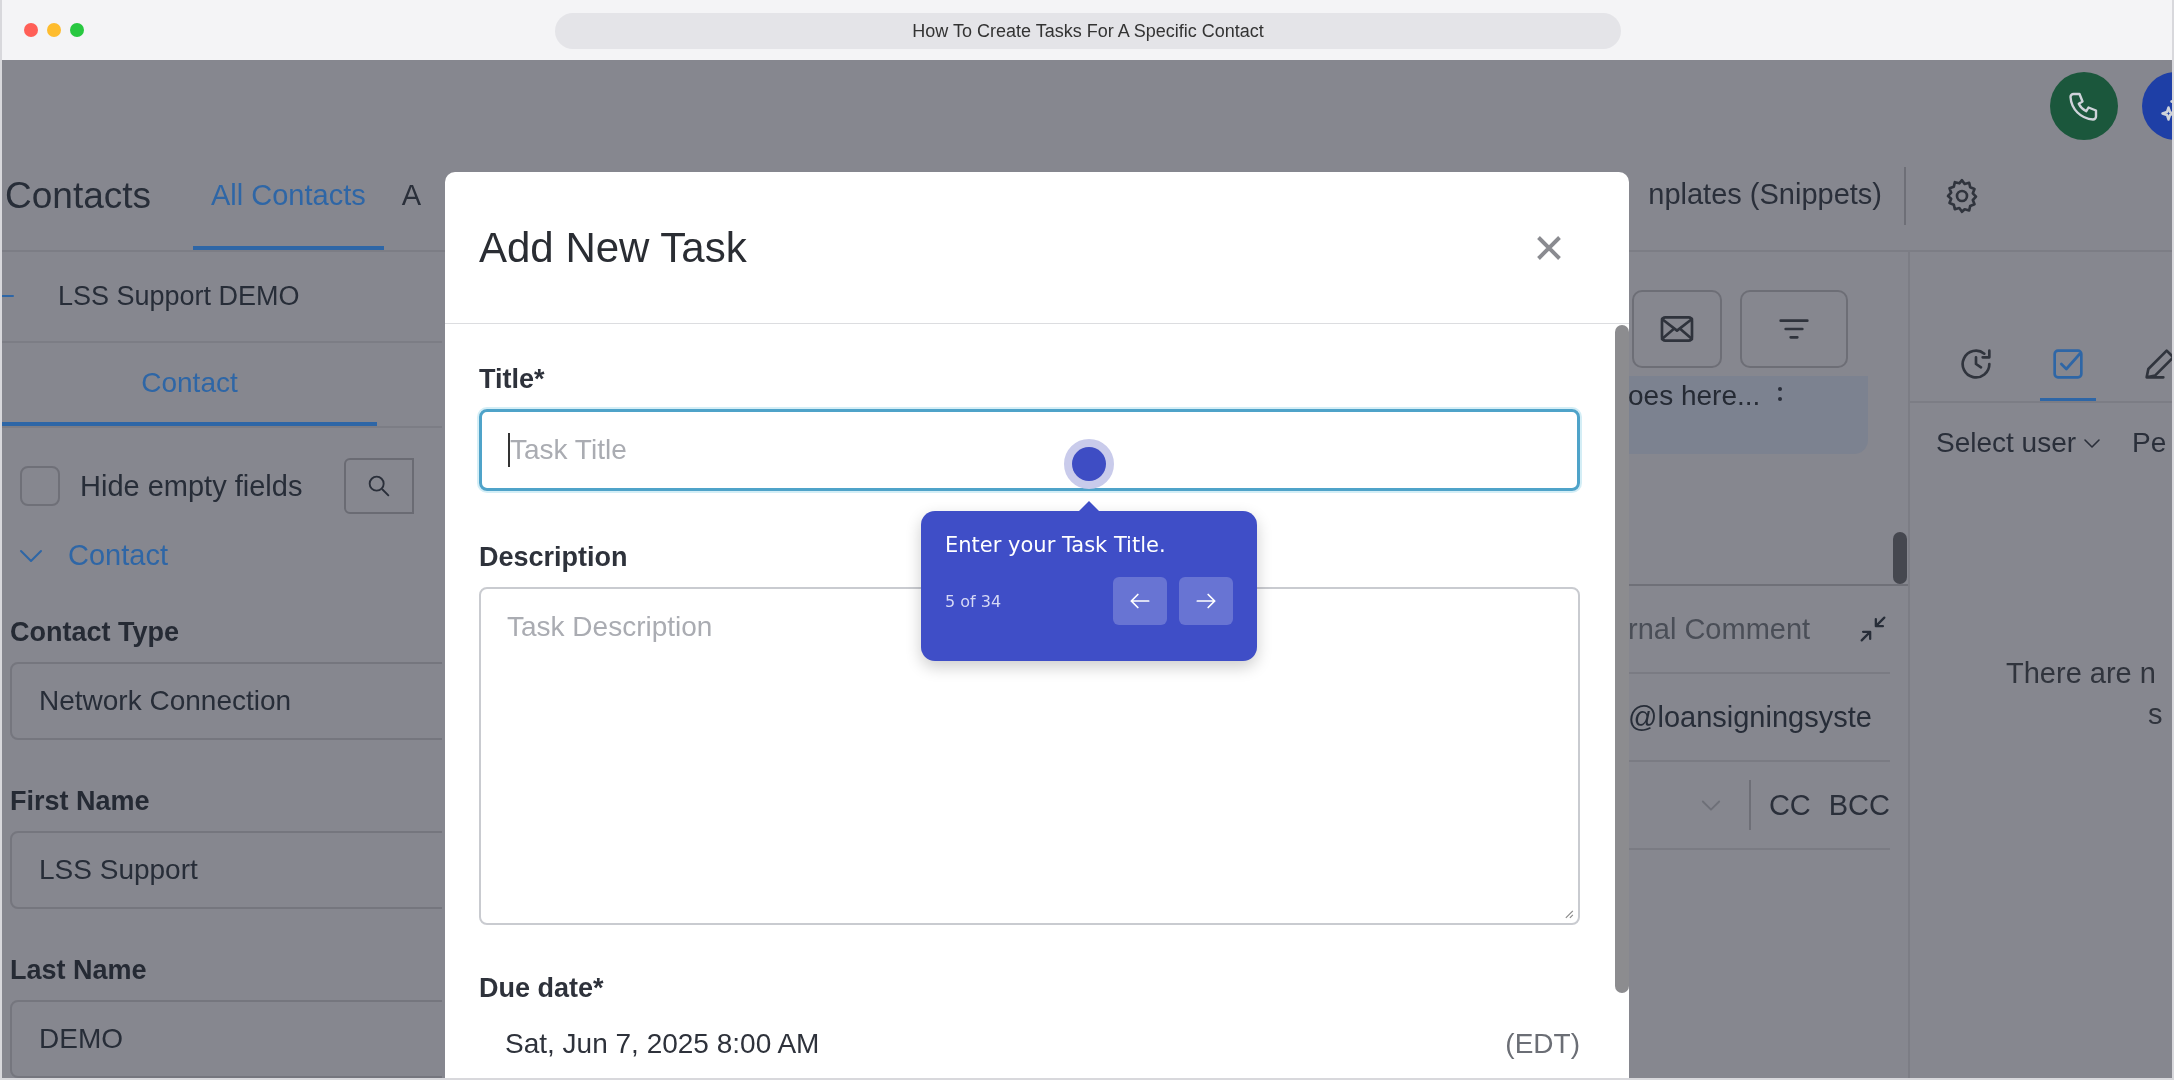 This screenshot has width=2174, height=1080. What do you see at coordinates (226, 1038) in the screenshot?
I see `input-field: DEMO` at bounding box center [226, 1038].